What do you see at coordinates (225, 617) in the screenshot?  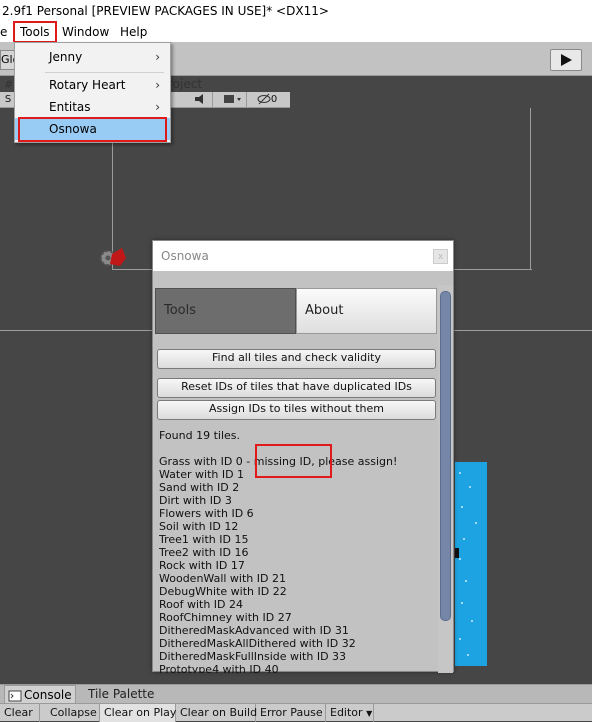 I see `tile-line: RoofChimney with ID 27` at bounding box center [225, 617].